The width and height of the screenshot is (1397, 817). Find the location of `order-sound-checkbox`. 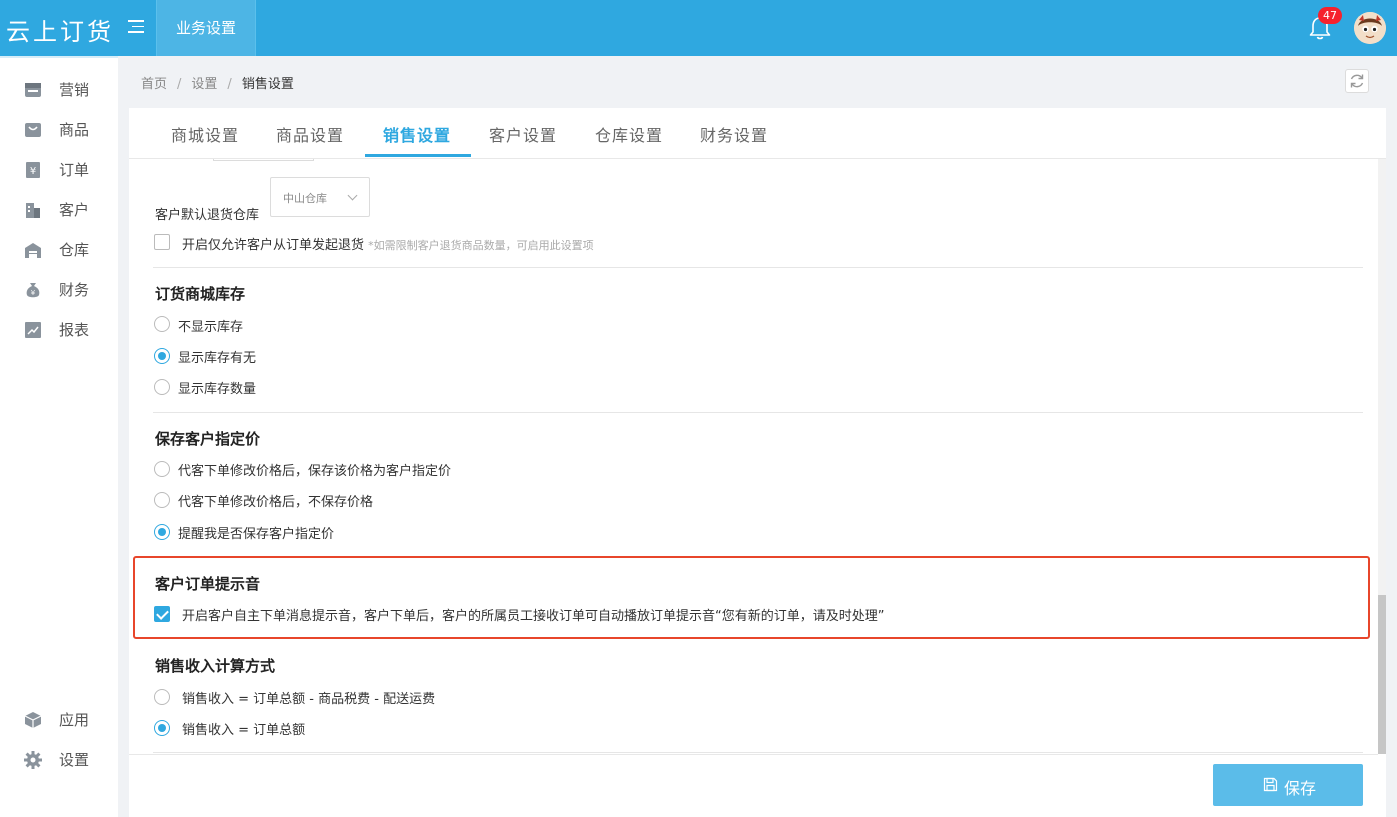

order-sound-checkbox is located at coordinates (162, 614).